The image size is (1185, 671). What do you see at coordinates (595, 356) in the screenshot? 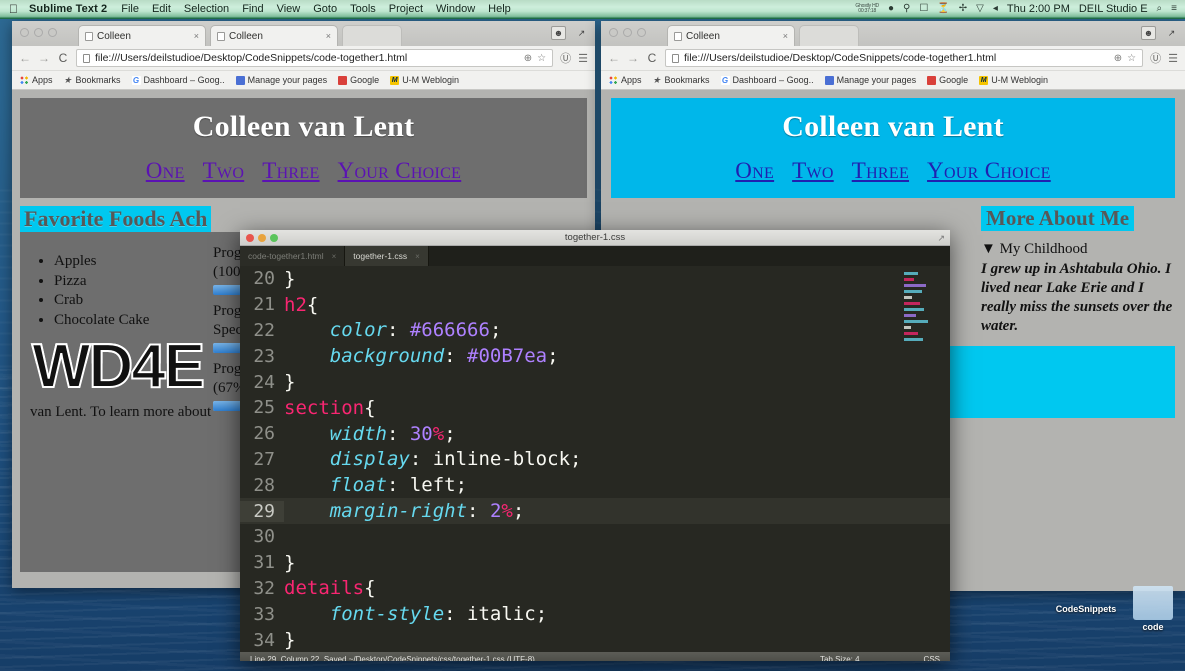
I see `code-line: 23 background: #00B7ea;` at bounding box center [595, 356].